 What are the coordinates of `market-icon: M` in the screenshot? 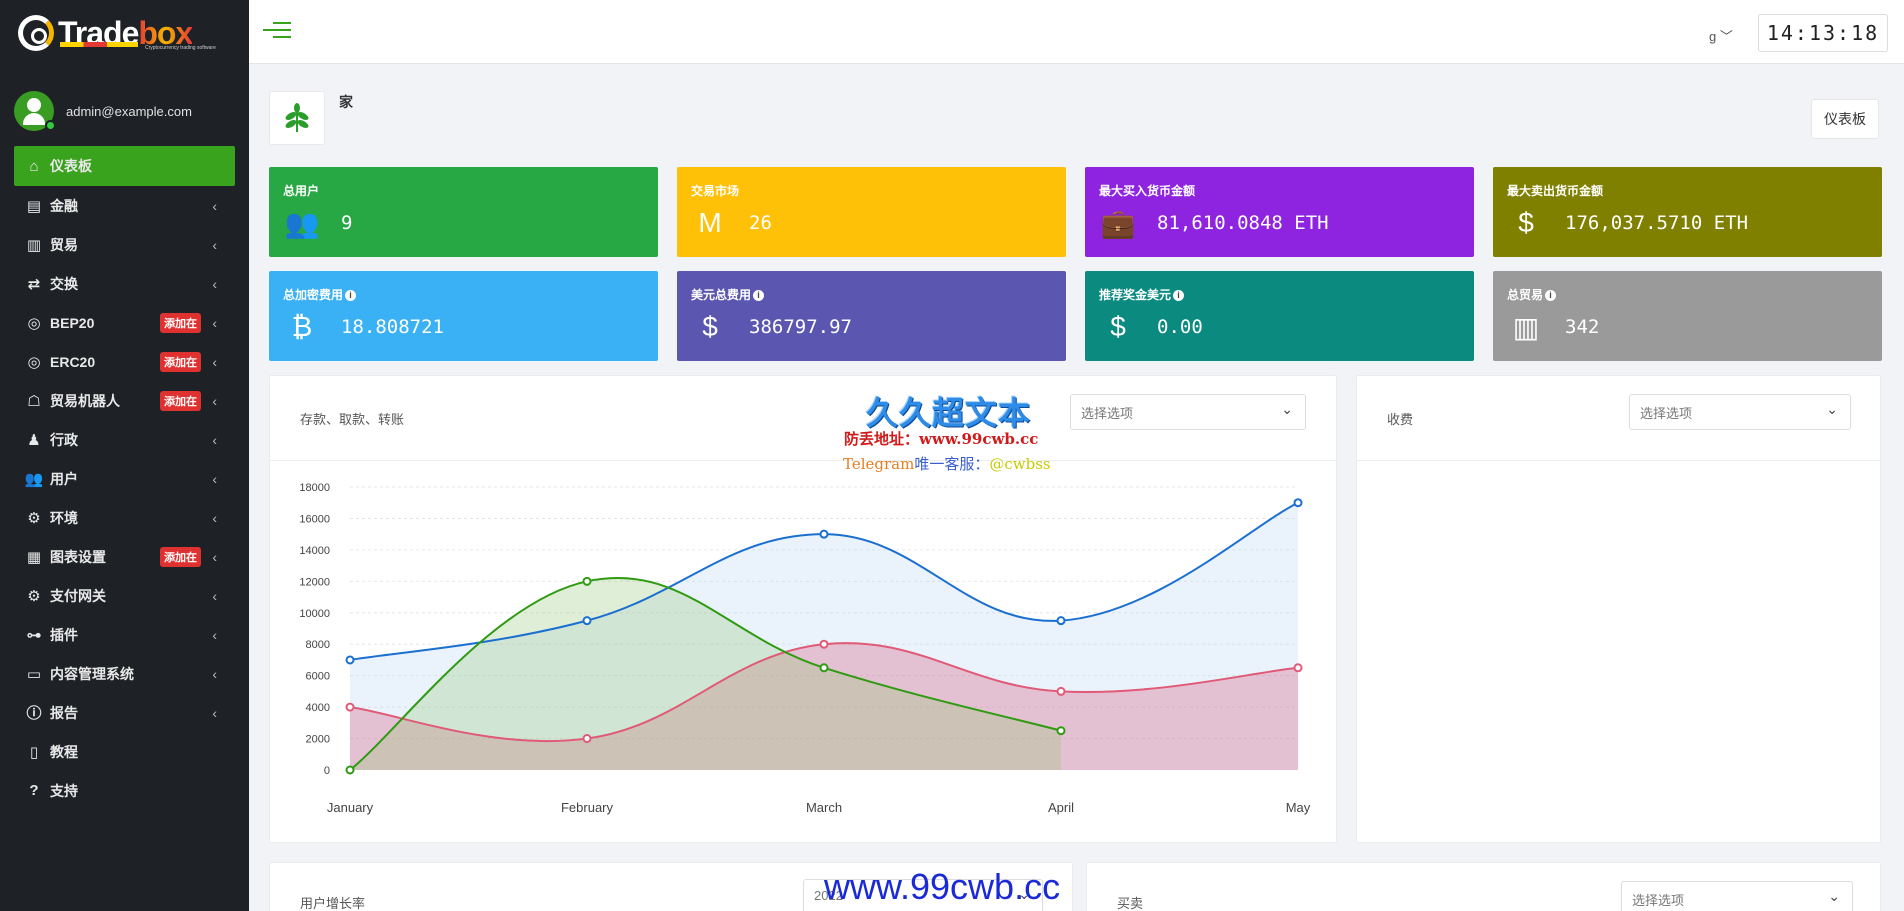 It's located at (710, 222).